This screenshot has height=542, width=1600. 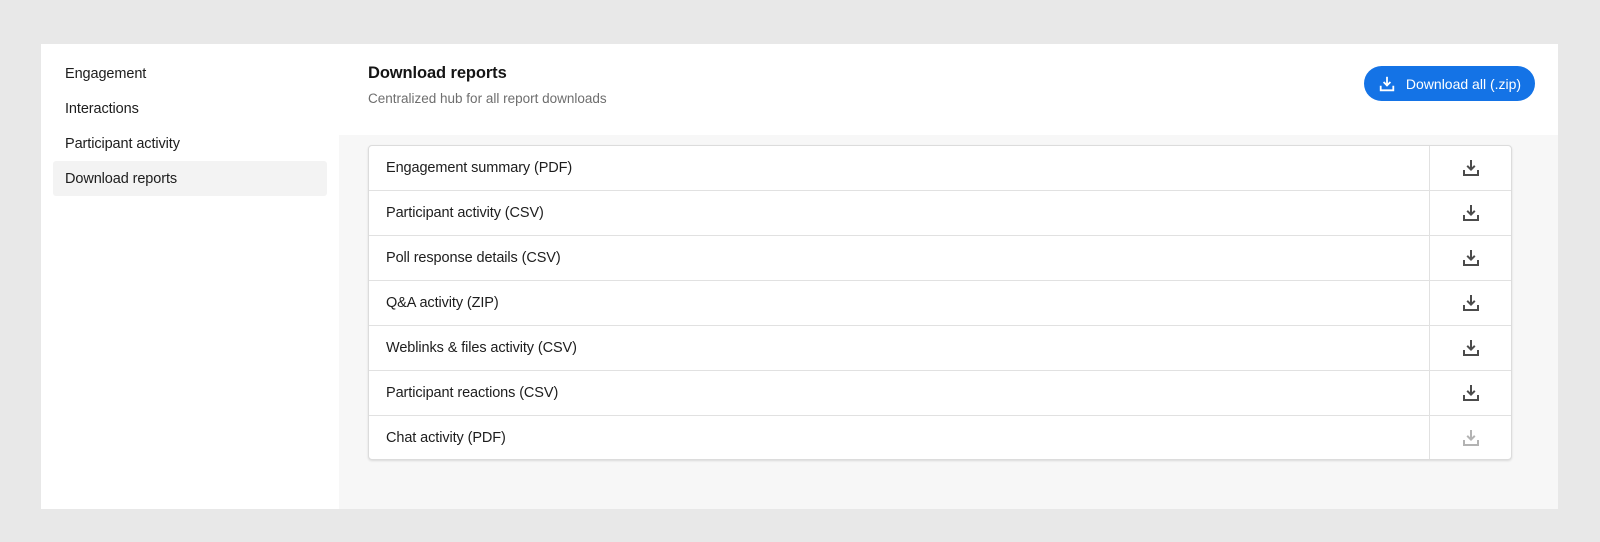 I want to click on sidebar-item-engagement: Engagement, so click(x=190, y=73).